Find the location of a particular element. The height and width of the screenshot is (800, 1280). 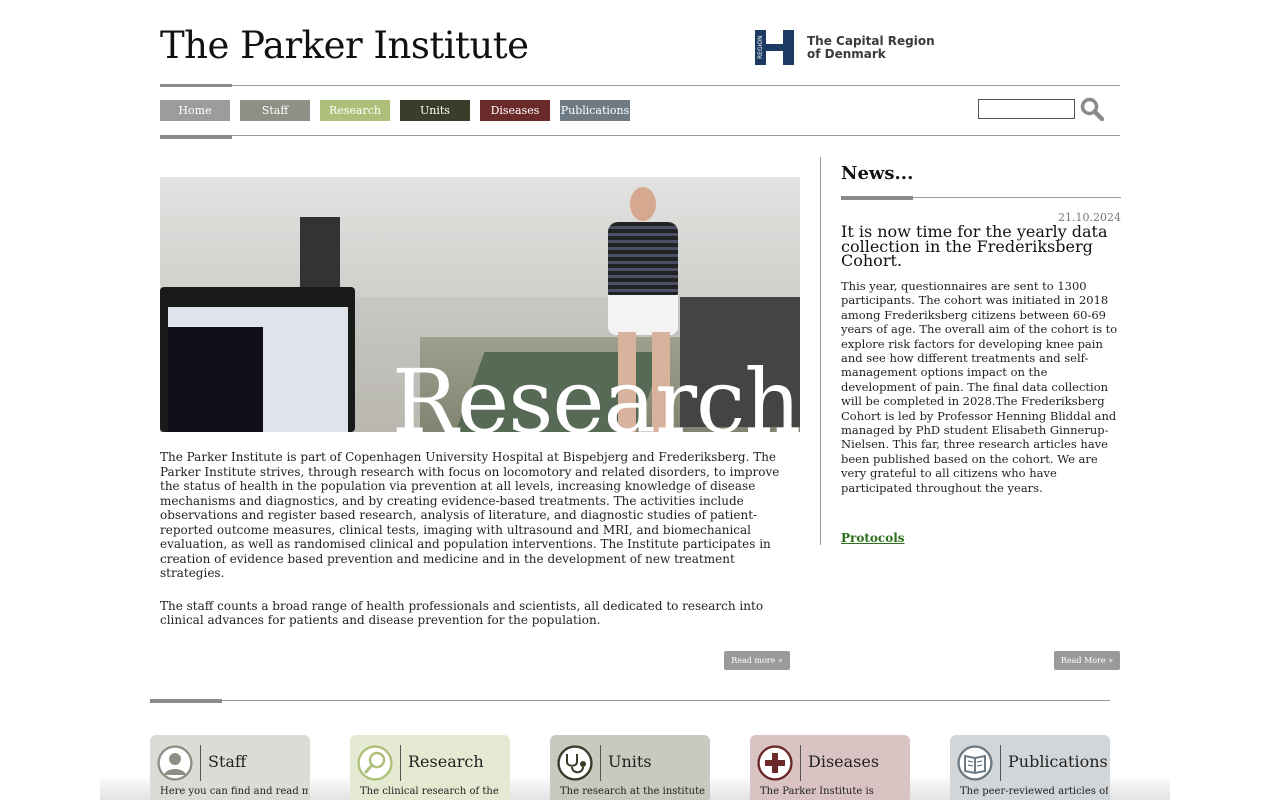

card-research: Research The clinical research of the is located at coordinates (430, 767).